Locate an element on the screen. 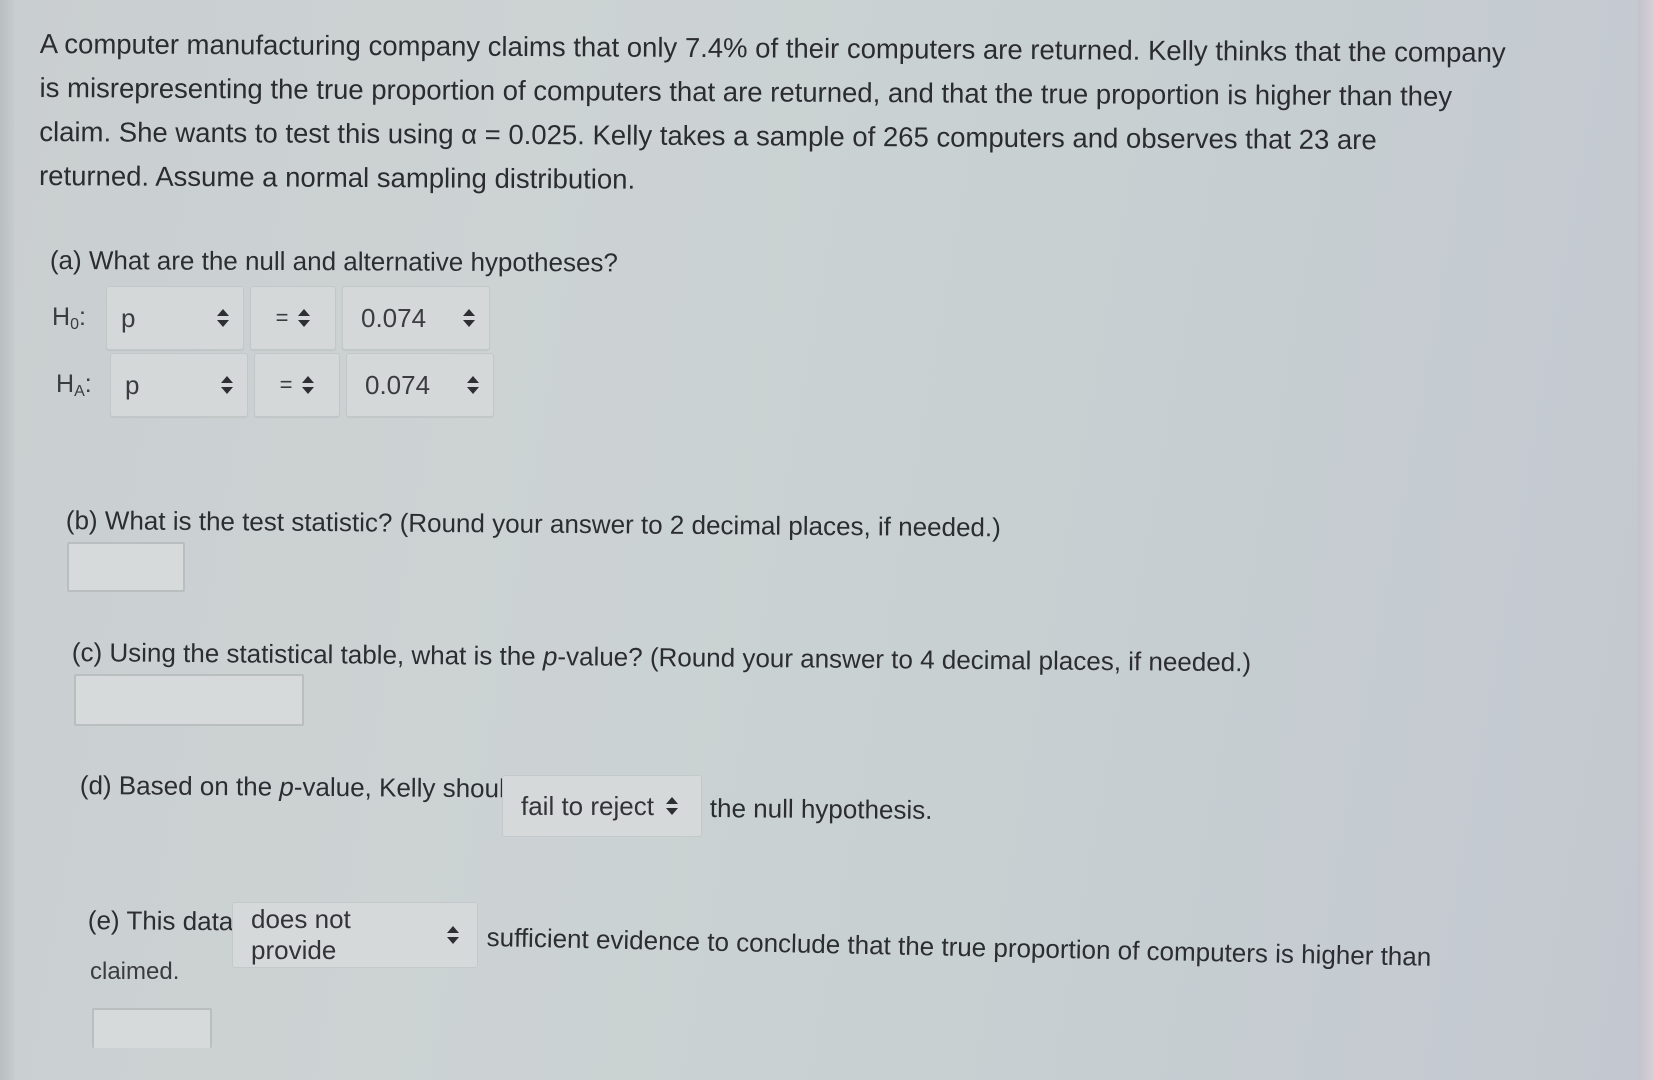  null-operator-select: = is located at coordinates (293, 318).